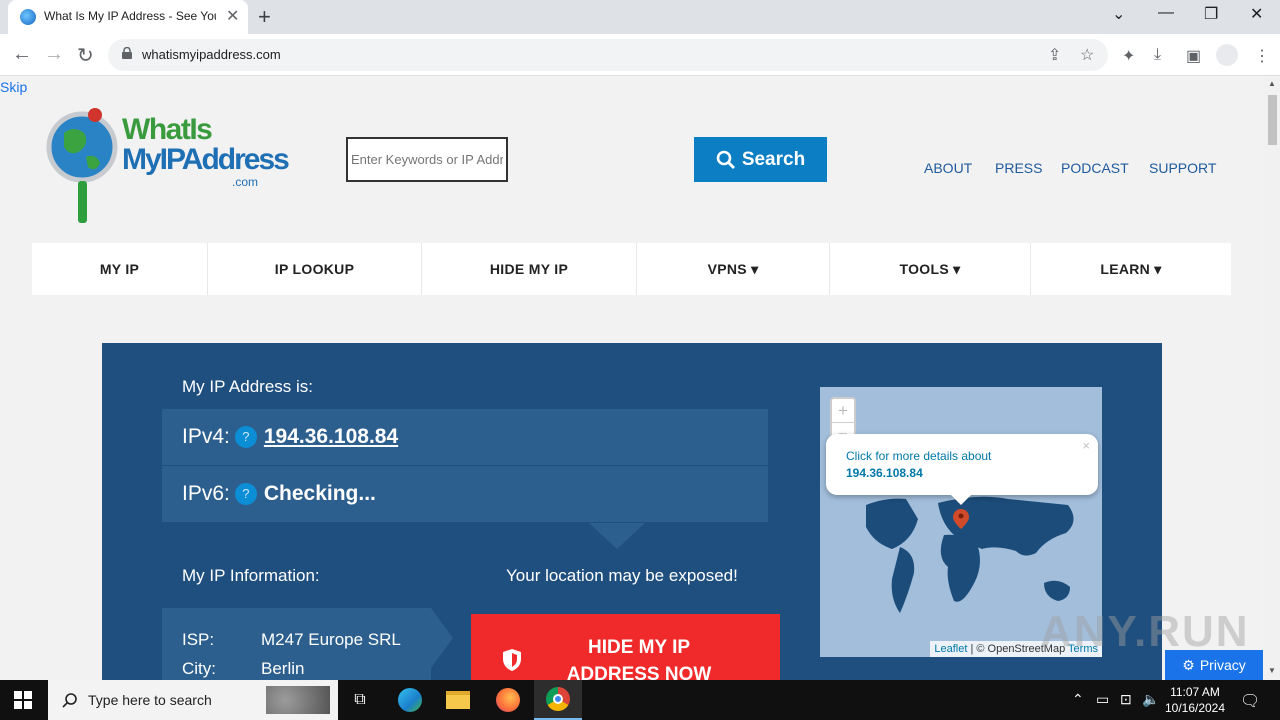 Image resolution: width=1280 pixels, height=720 pixels. I want to click on nav-learn: LEARN ▾, so click(1131, 269).